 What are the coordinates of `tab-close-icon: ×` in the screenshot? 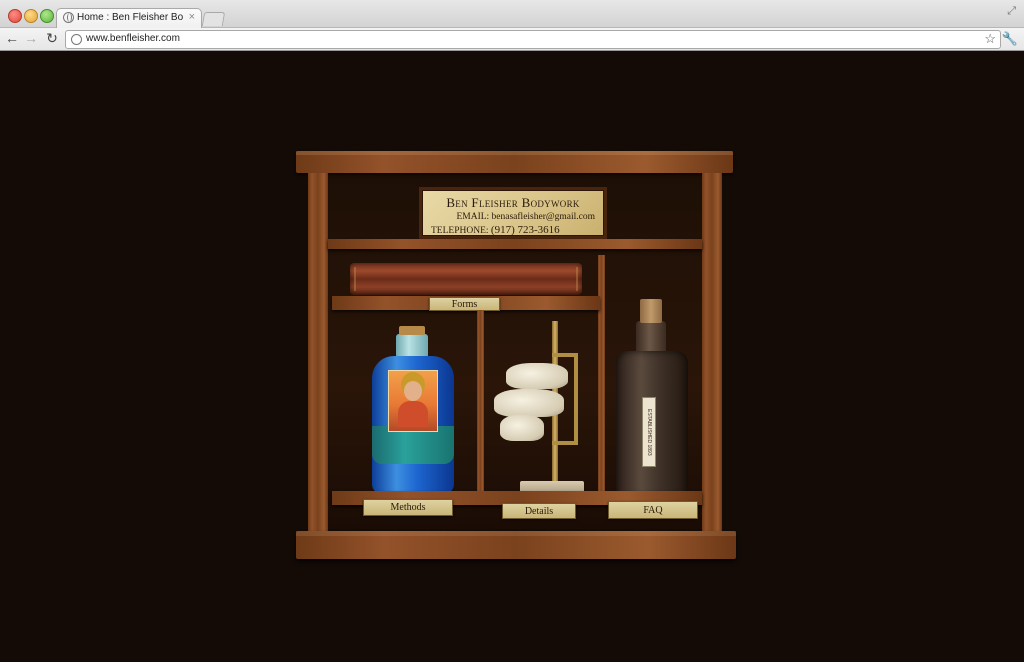 It's located at (192, 17).